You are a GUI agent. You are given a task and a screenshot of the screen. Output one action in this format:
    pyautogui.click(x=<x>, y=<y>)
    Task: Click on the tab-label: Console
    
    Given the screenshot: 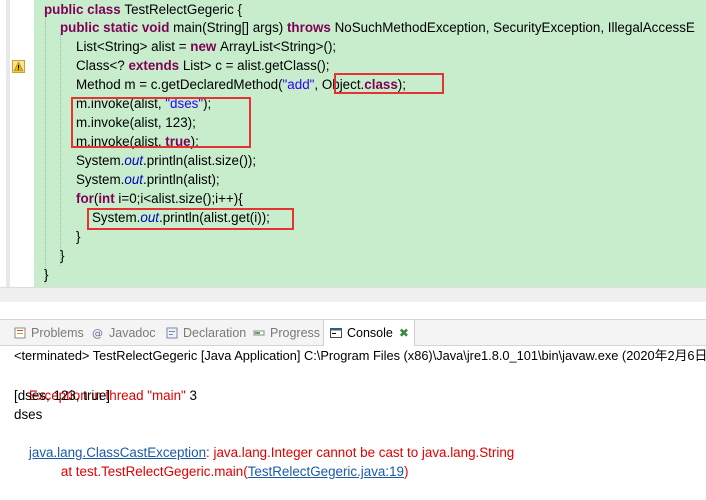 What is the action you would take?
    pyautogui.click(x=370, y=333)
    